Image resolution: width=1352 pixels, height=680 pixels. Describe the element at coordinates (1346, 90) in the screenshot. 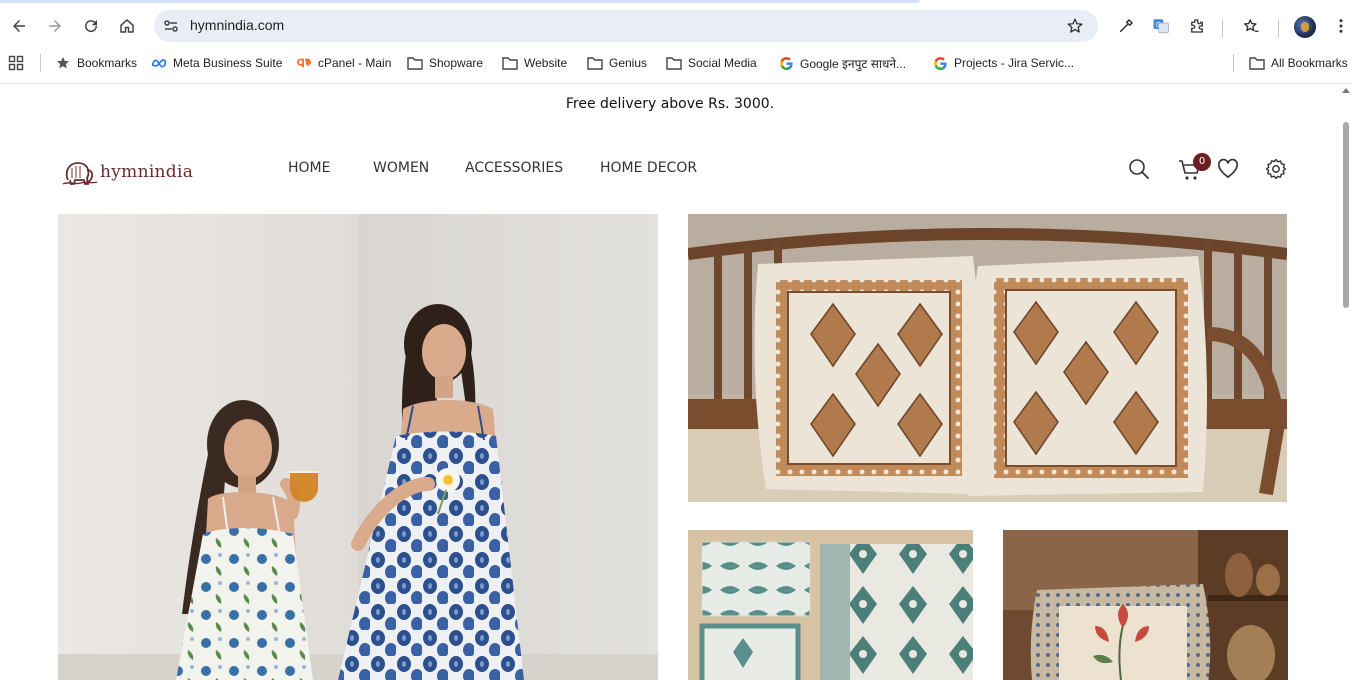

I see `scroll-up-arrow` at that location.